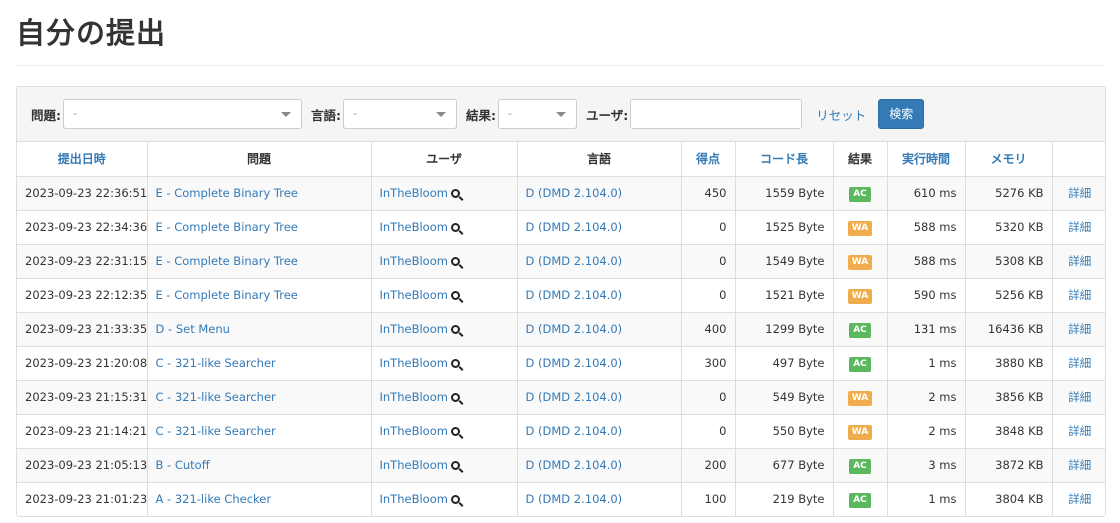  What do you see at coordinates (926, 227) in the screenshot?
I see `exec-time-cell: 588 ms` at bounding box center [926, 227].